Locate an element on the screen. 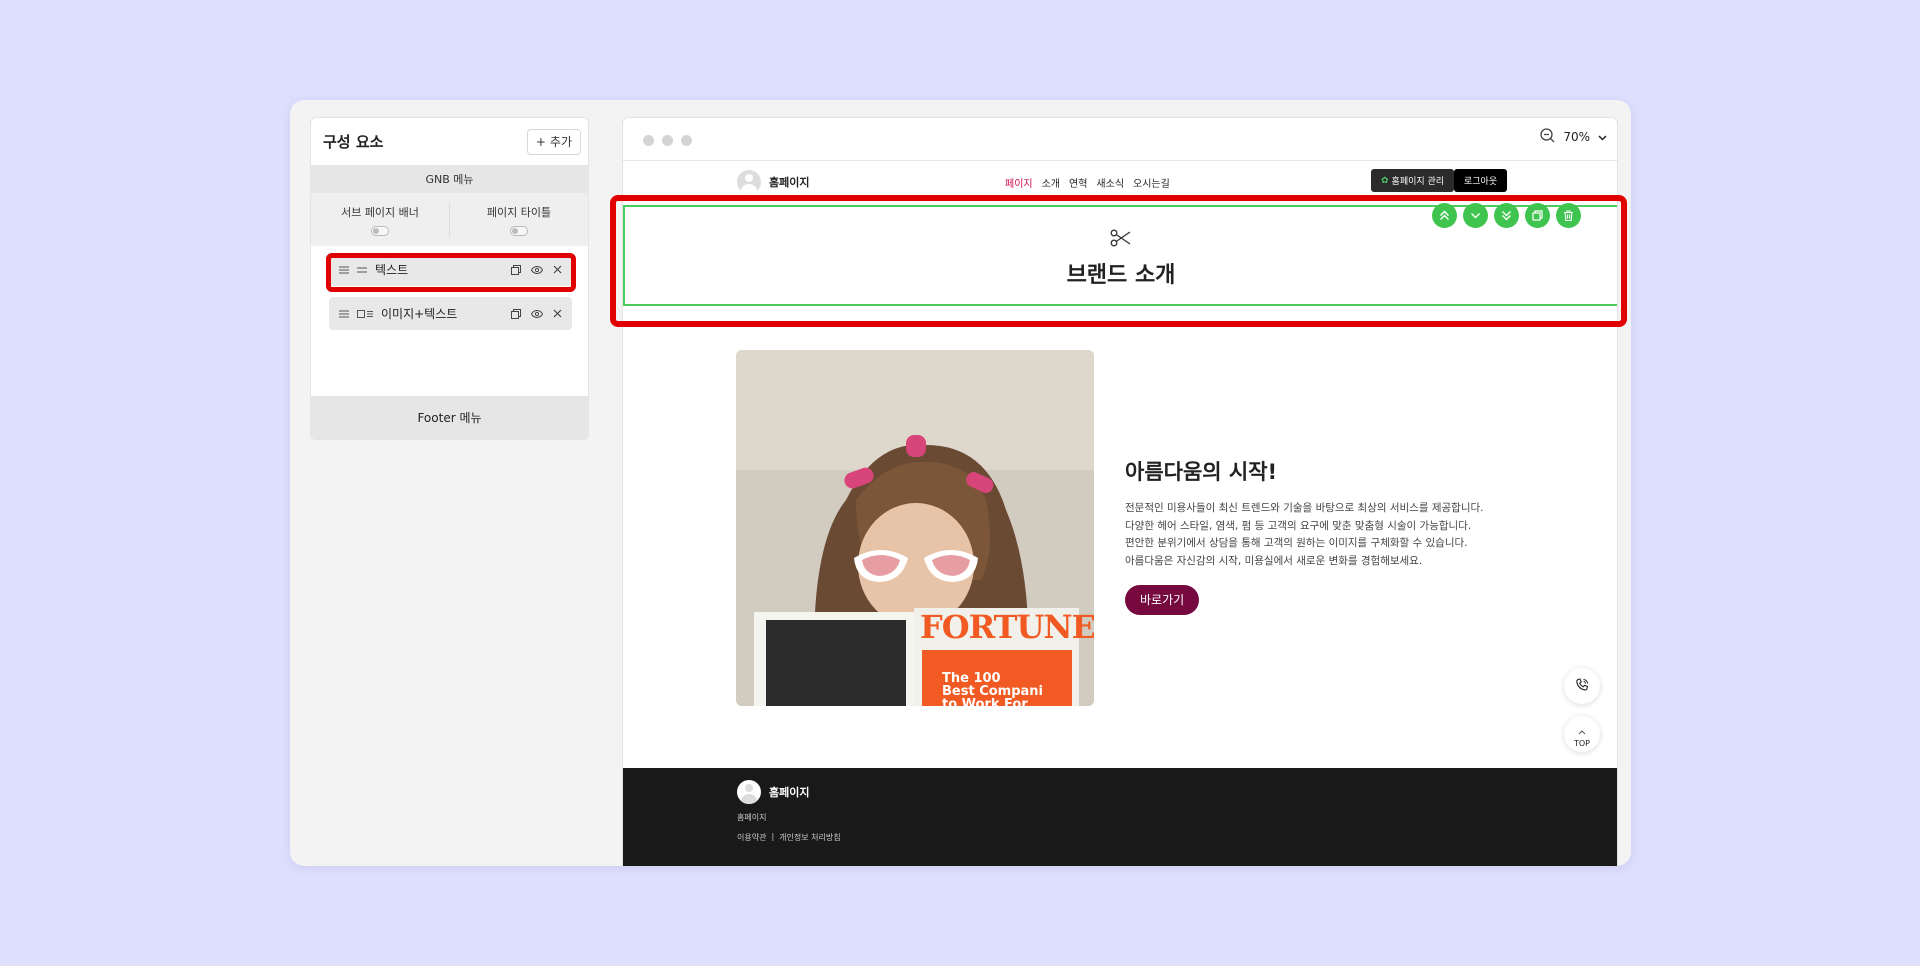 The width and height of the screenshot is (1920, 966). scroll-top-button: TOP is located at coordinates (1582, 734).